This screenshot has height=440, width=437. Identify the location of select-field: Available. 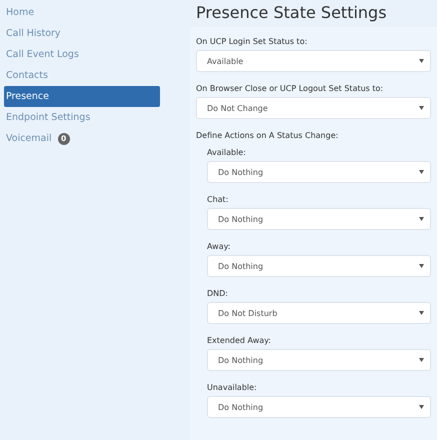
(313, 61).